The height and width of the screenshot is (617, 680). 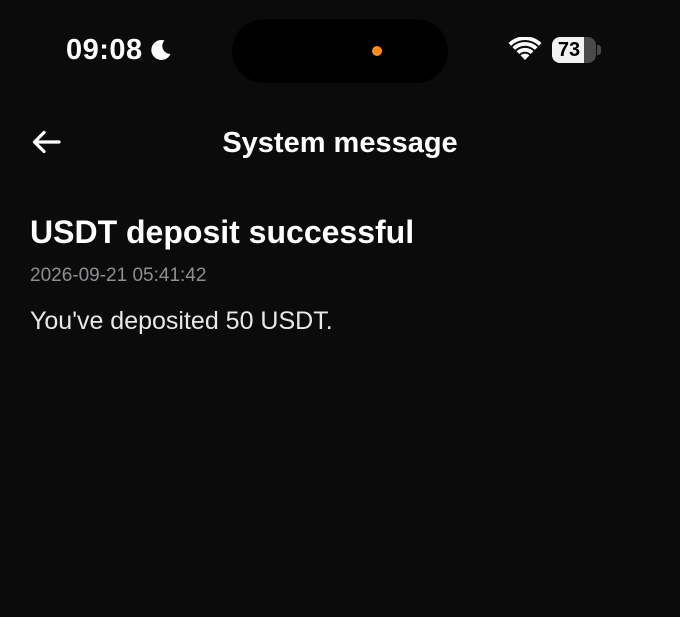 I want to click on status-time: 09:08, so click(x=104, y=50).